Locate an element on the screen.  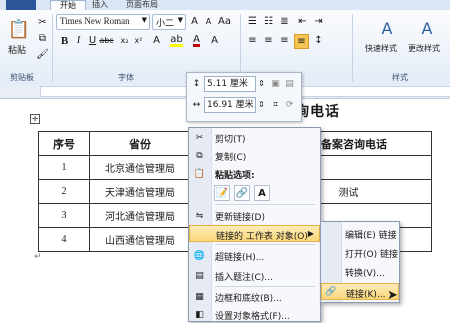
change-styles-icon: A is located at coordinates (427, 28).